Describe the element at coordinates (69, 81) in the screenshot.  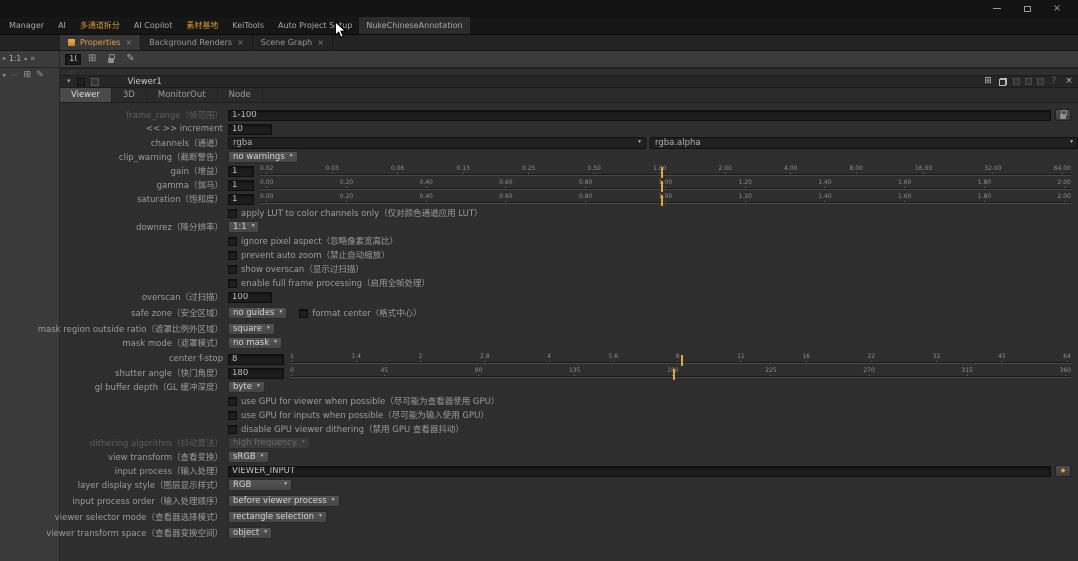
I see `collapse-chevron-icon: ▾` at that location.